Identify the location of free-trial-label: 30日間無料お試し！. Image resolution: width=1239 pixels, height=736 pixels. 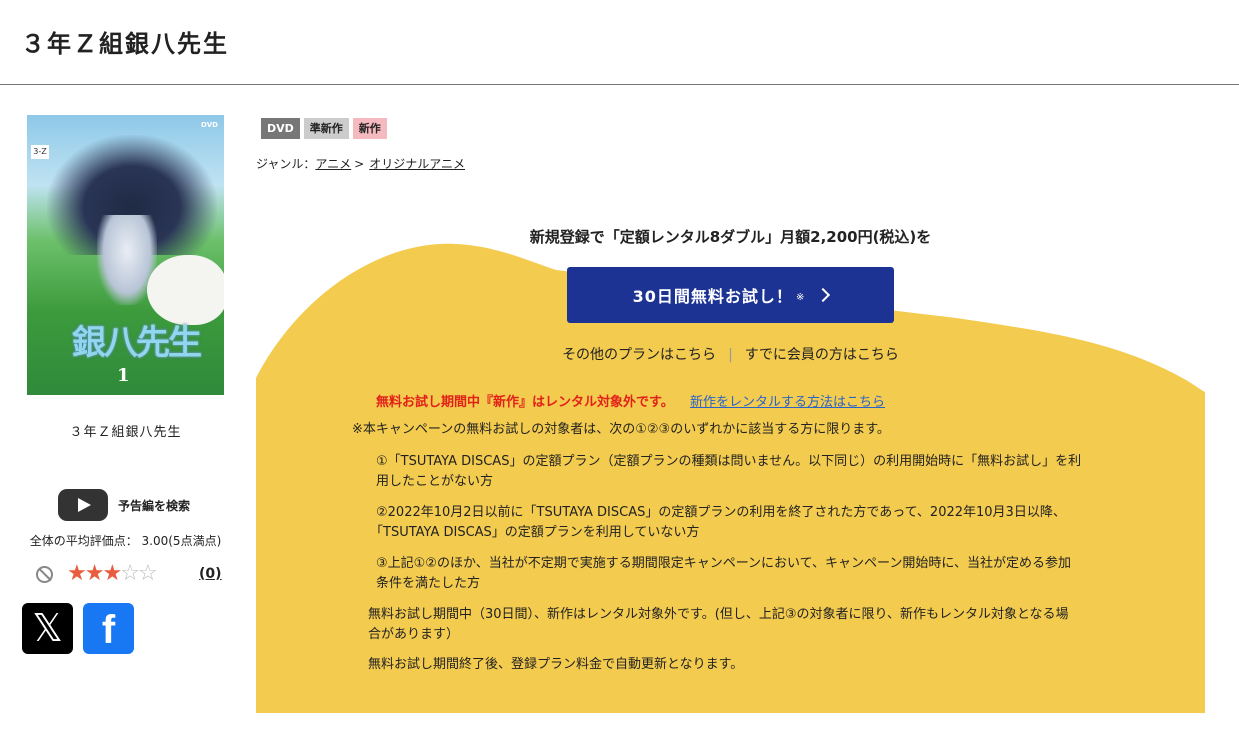
(712, 296).